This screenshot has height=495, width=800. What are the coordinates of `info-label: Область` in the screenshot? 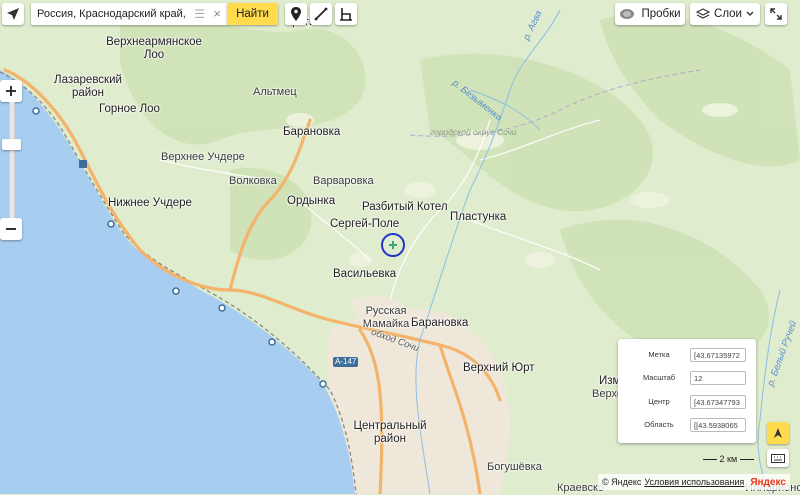 It's located at (659, 424).